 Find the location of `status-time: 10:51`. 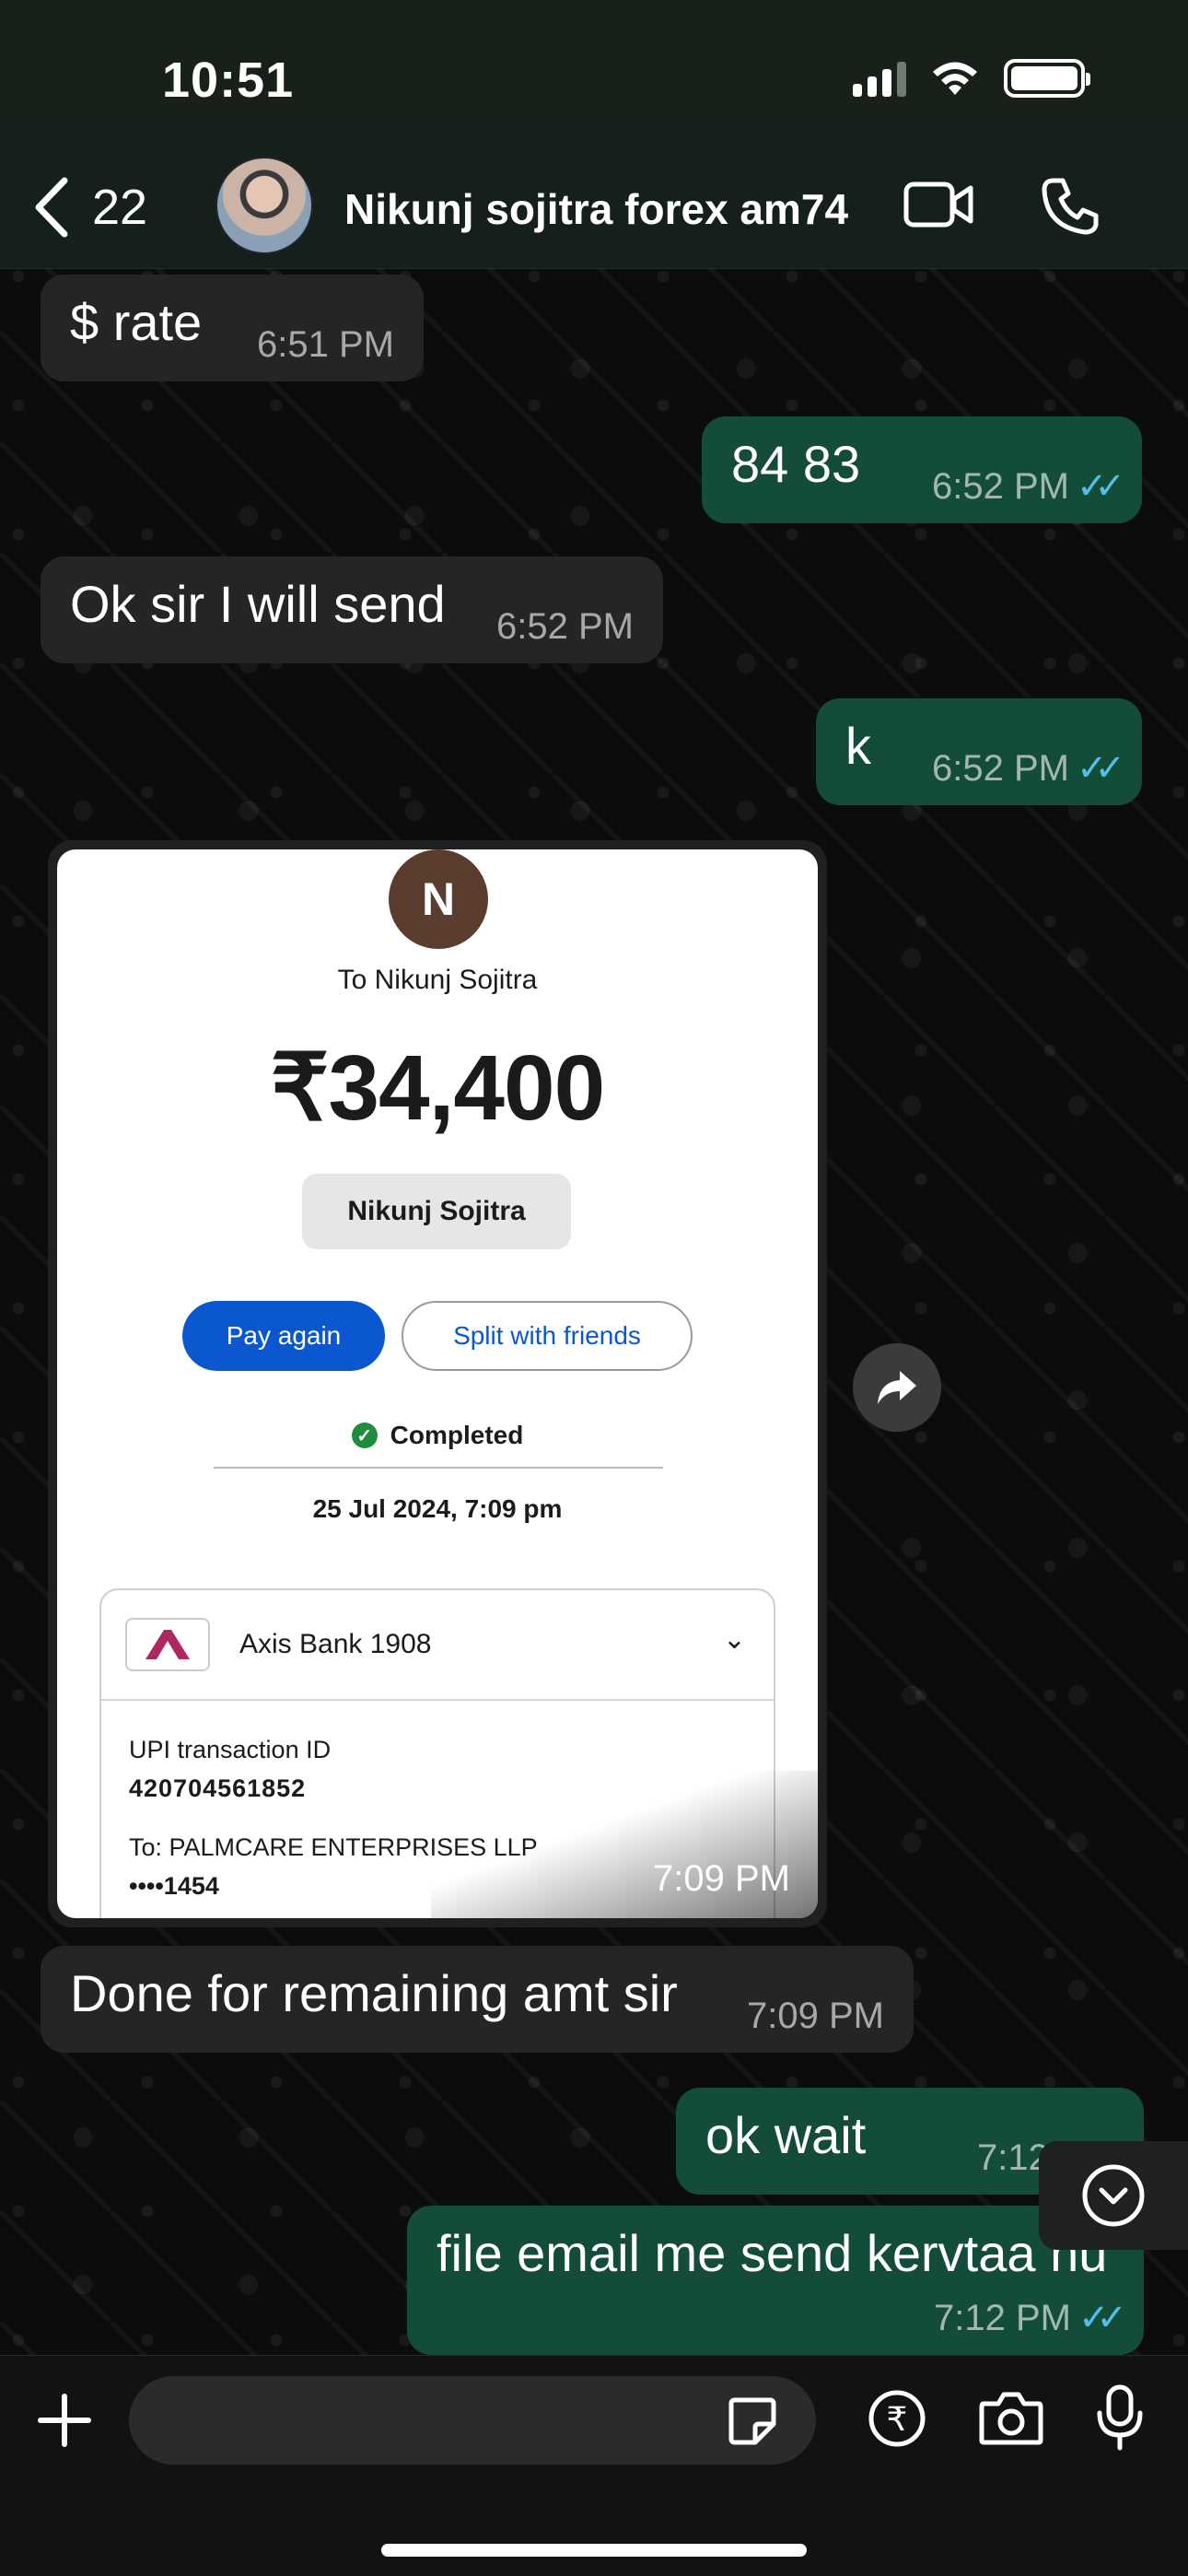

status-time: 10:51 is located at coordinates (228, 80).